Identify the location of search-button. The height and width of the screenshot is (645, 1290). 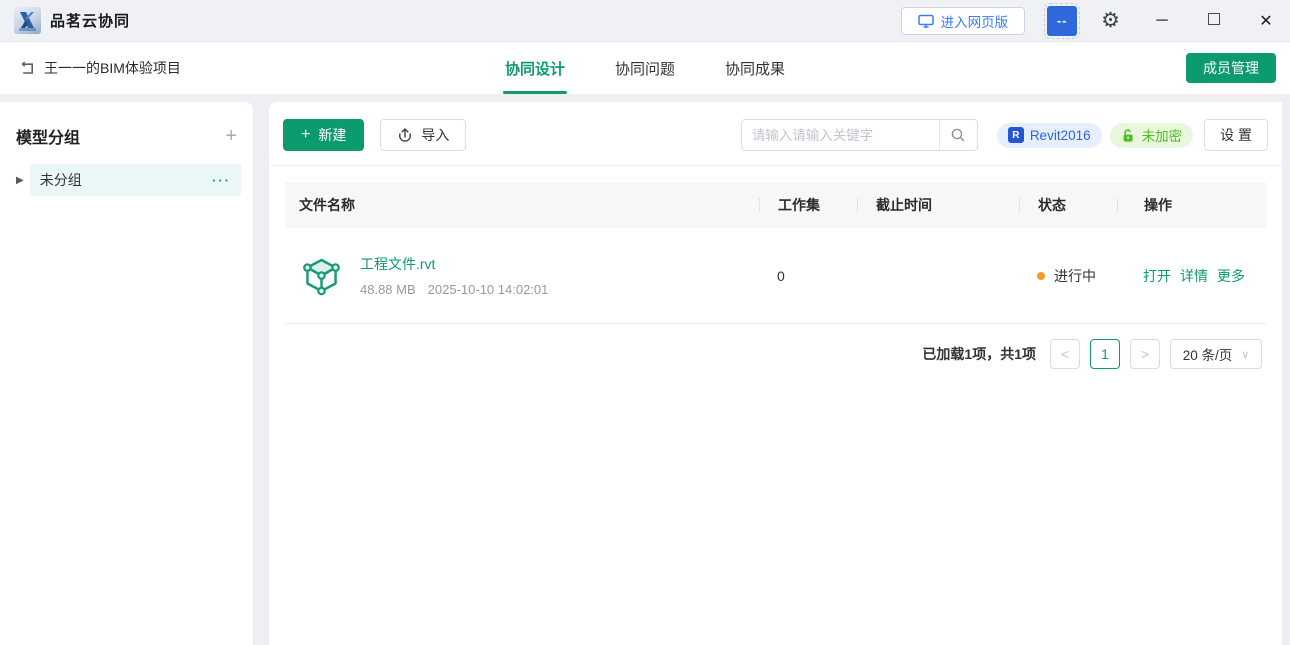
(957, 135).